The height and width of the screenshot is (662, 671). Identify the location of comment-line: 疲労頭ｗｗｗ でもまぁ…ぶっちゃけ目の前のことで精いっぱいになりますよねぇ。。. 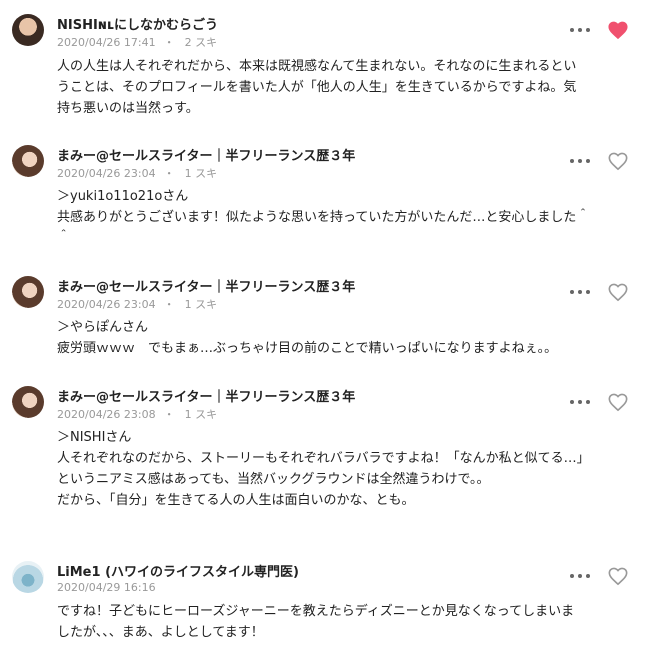
(307, 348).